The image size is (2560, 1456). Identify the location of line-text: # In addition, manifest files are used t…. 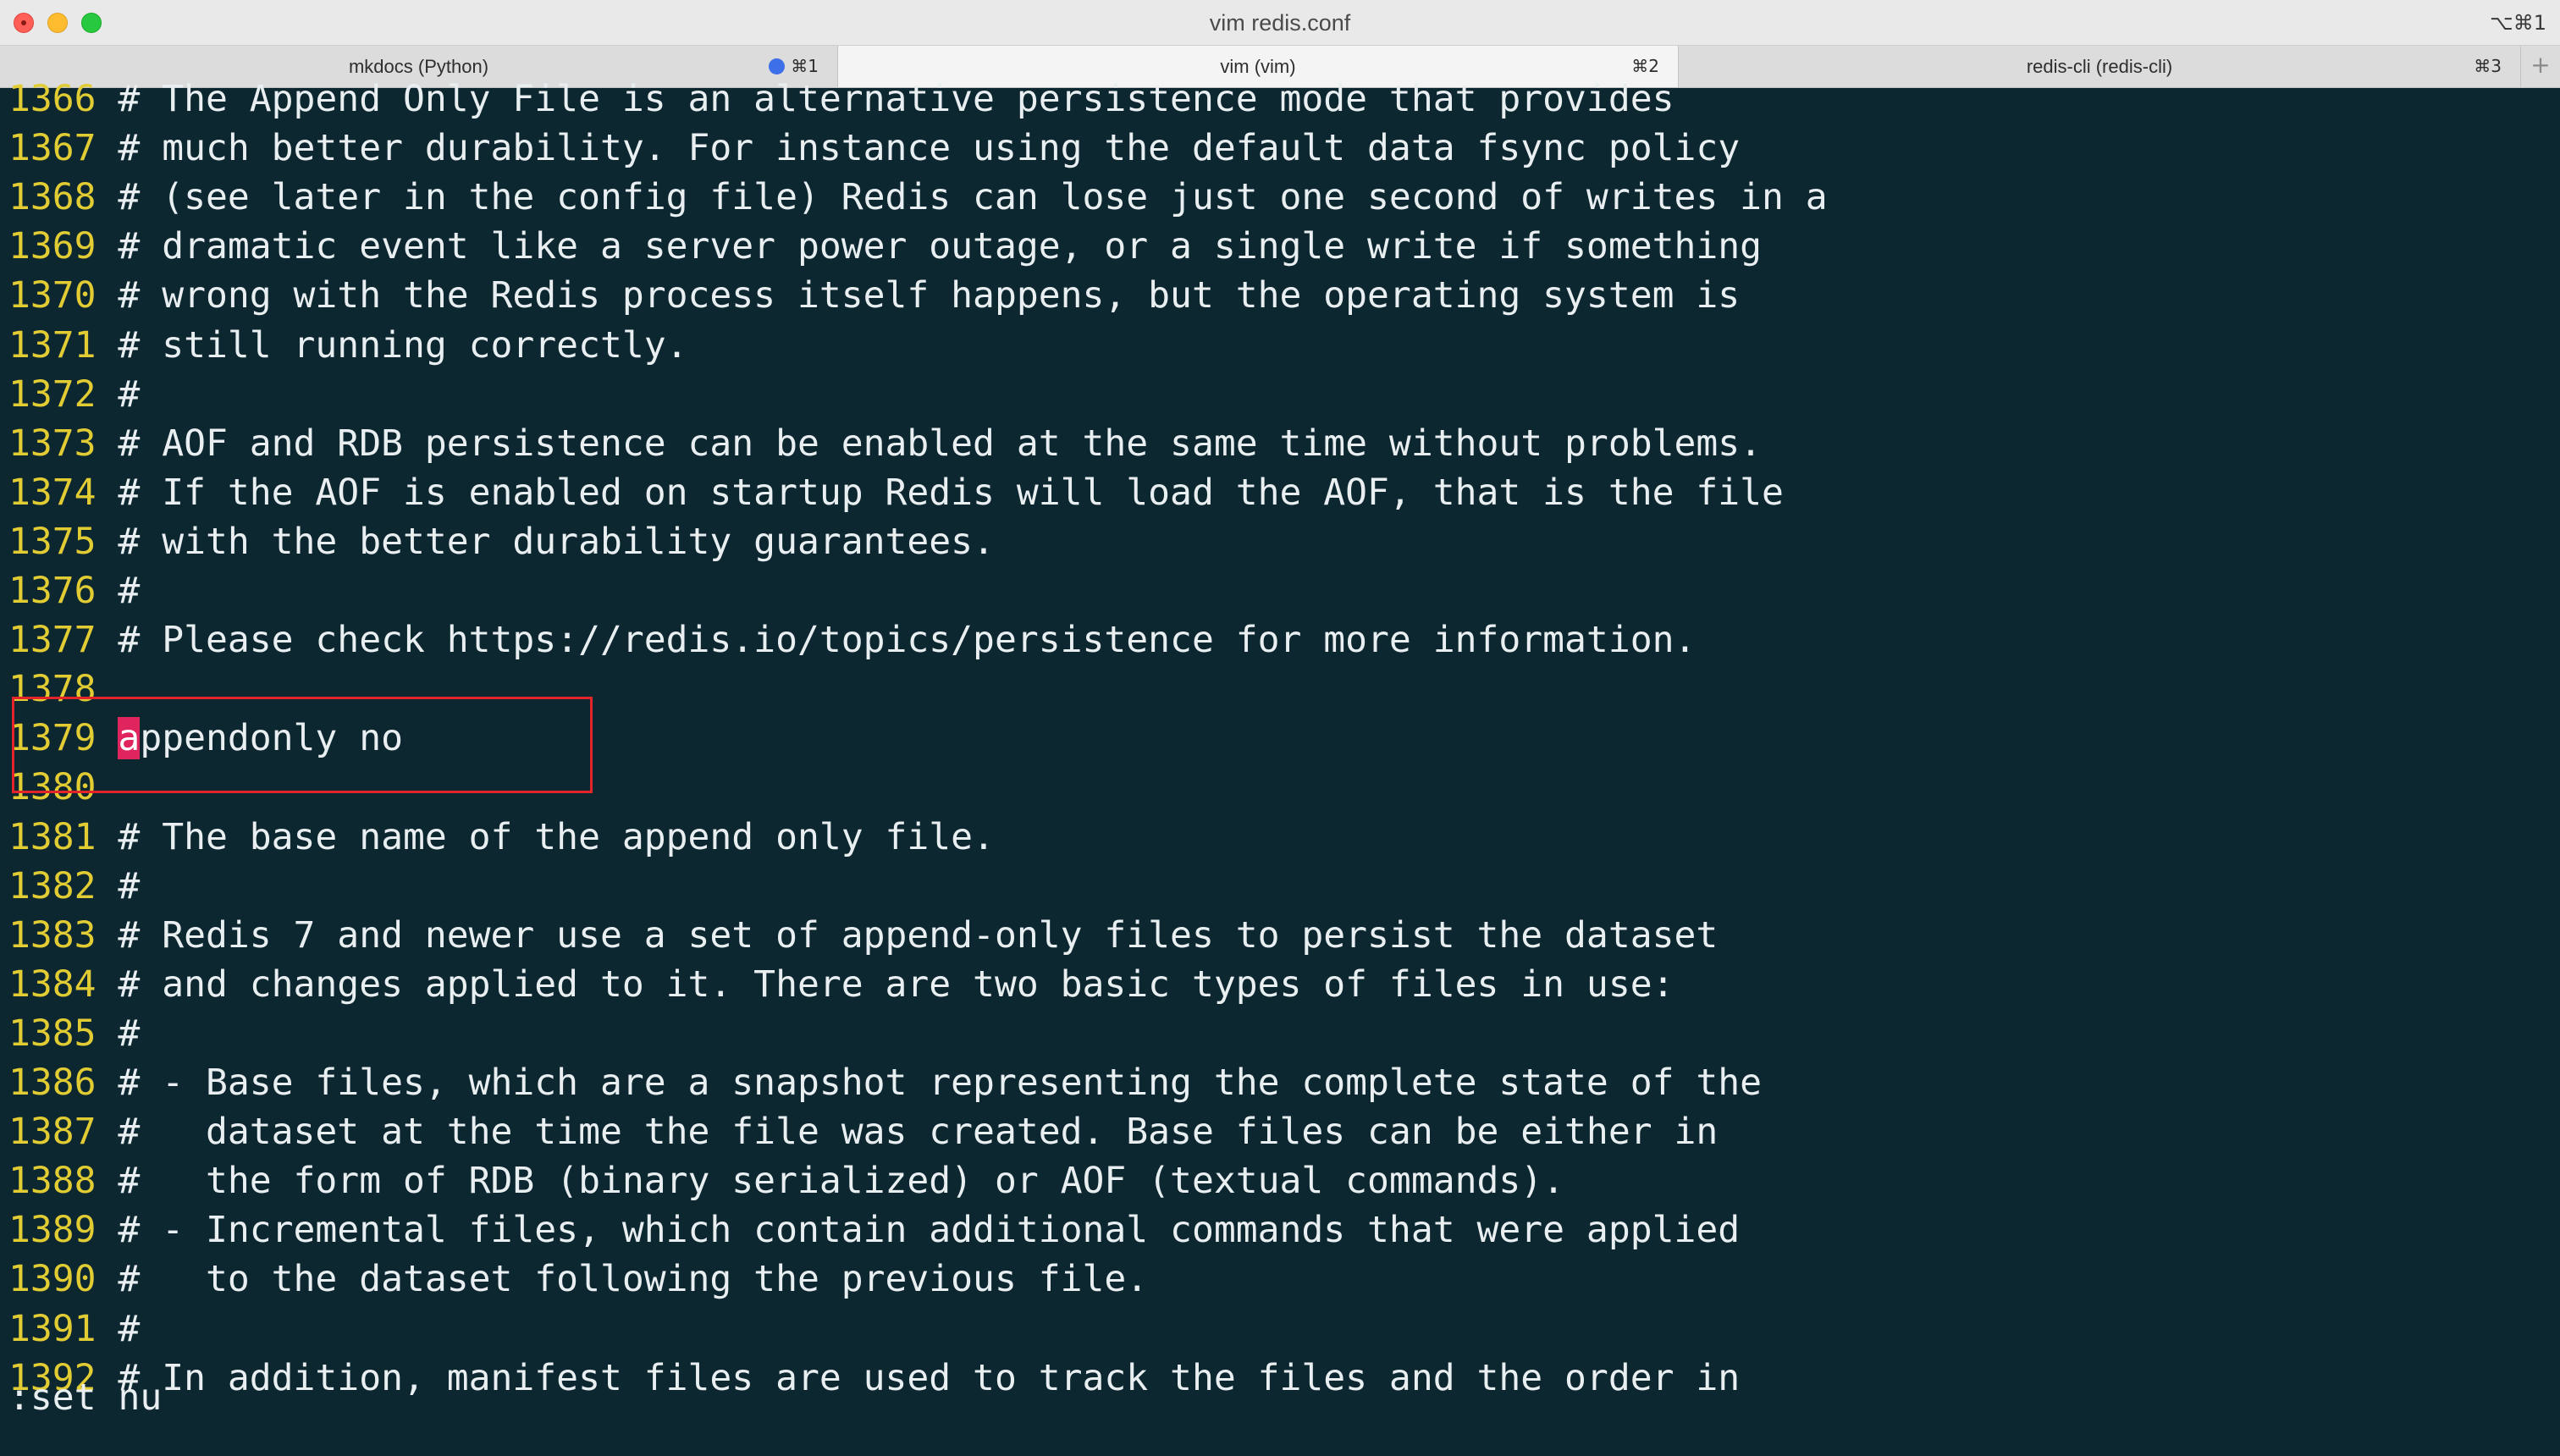
(929, 1377).